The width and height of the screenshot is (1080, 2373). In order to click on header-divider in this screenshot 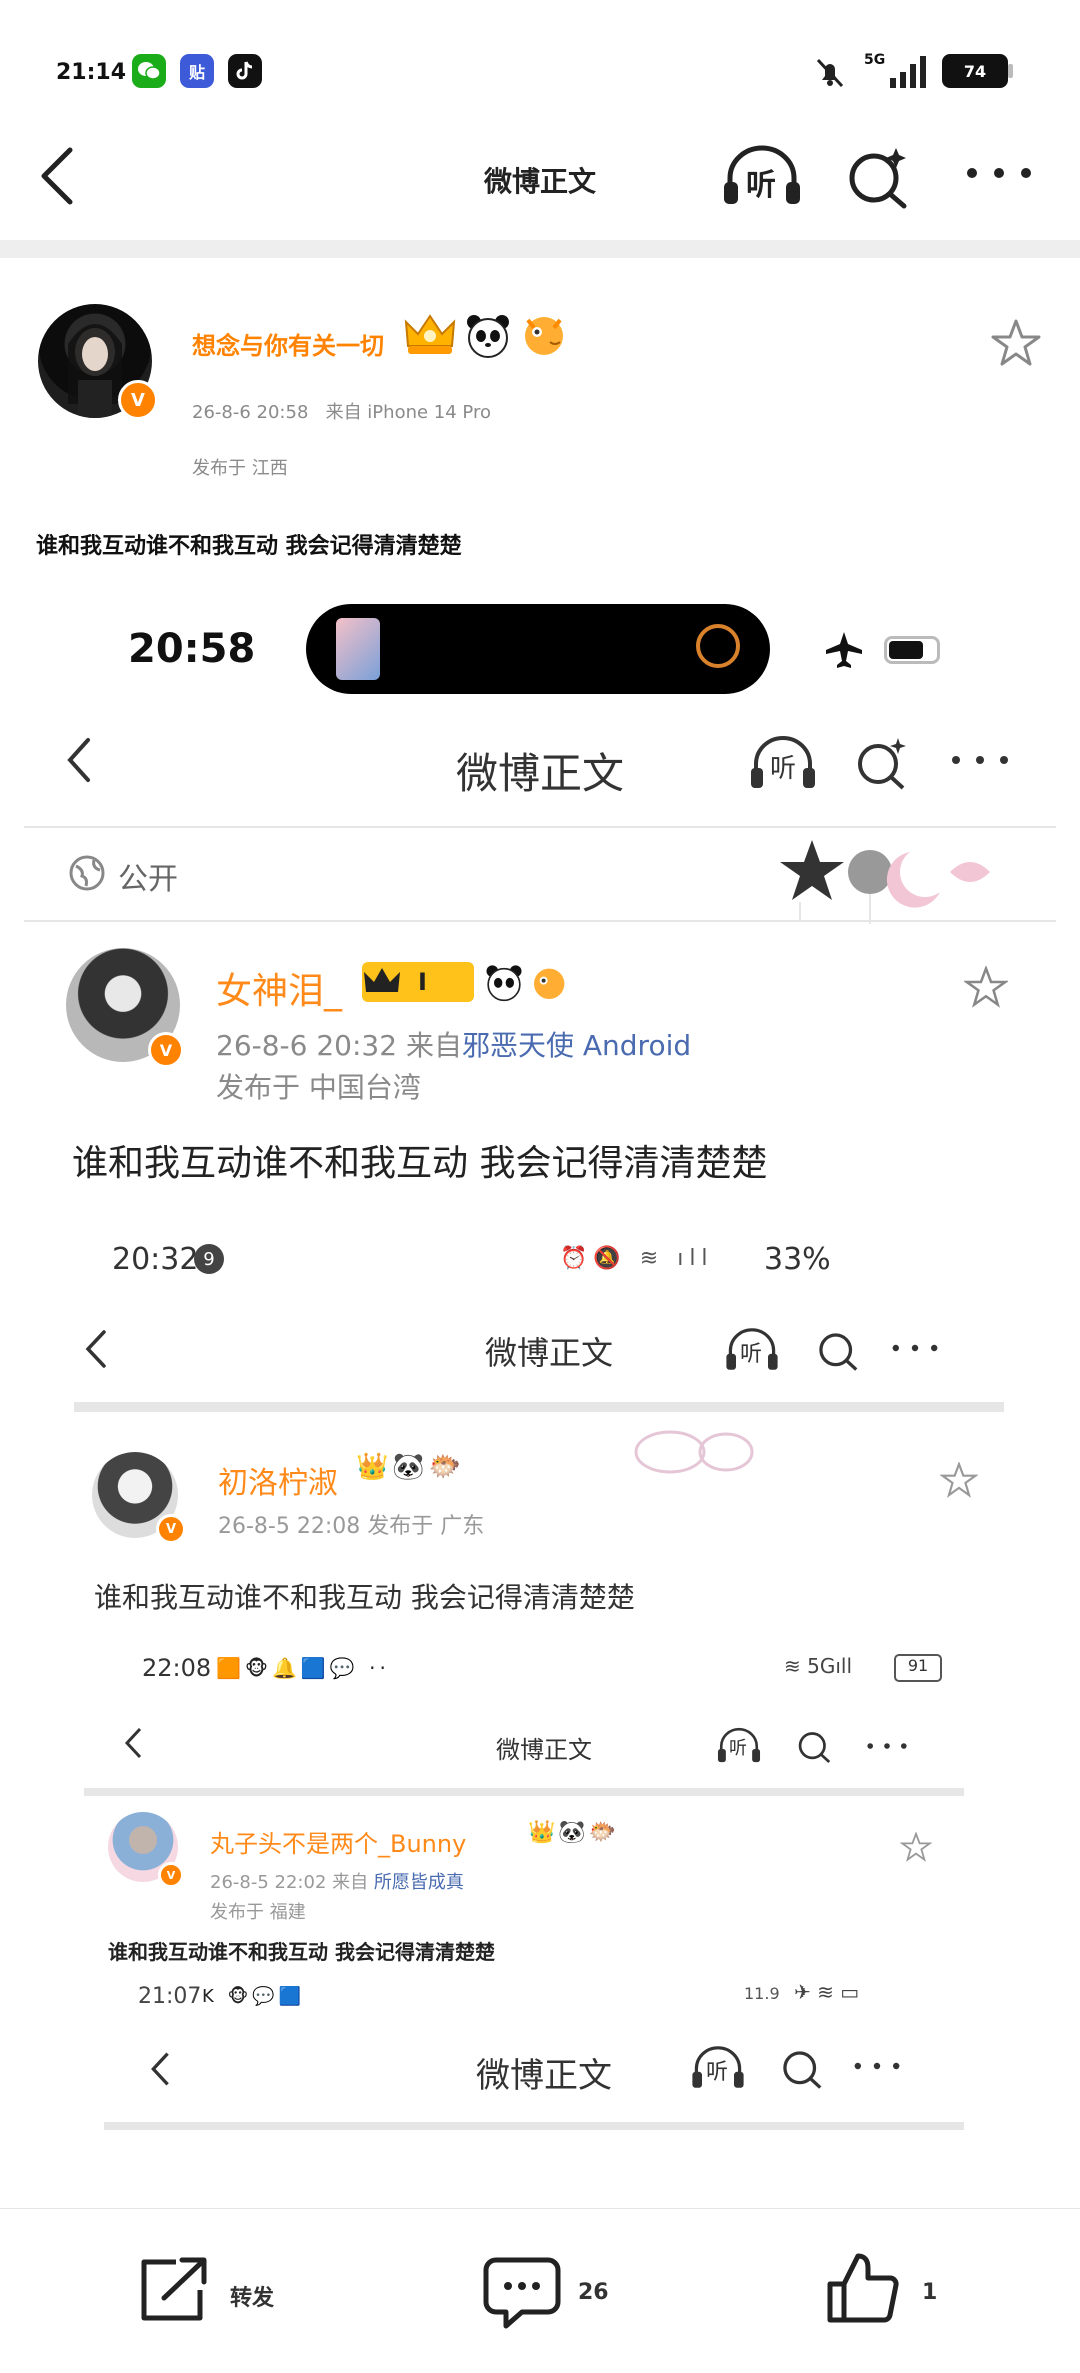, I will do `click(540, 249)`.